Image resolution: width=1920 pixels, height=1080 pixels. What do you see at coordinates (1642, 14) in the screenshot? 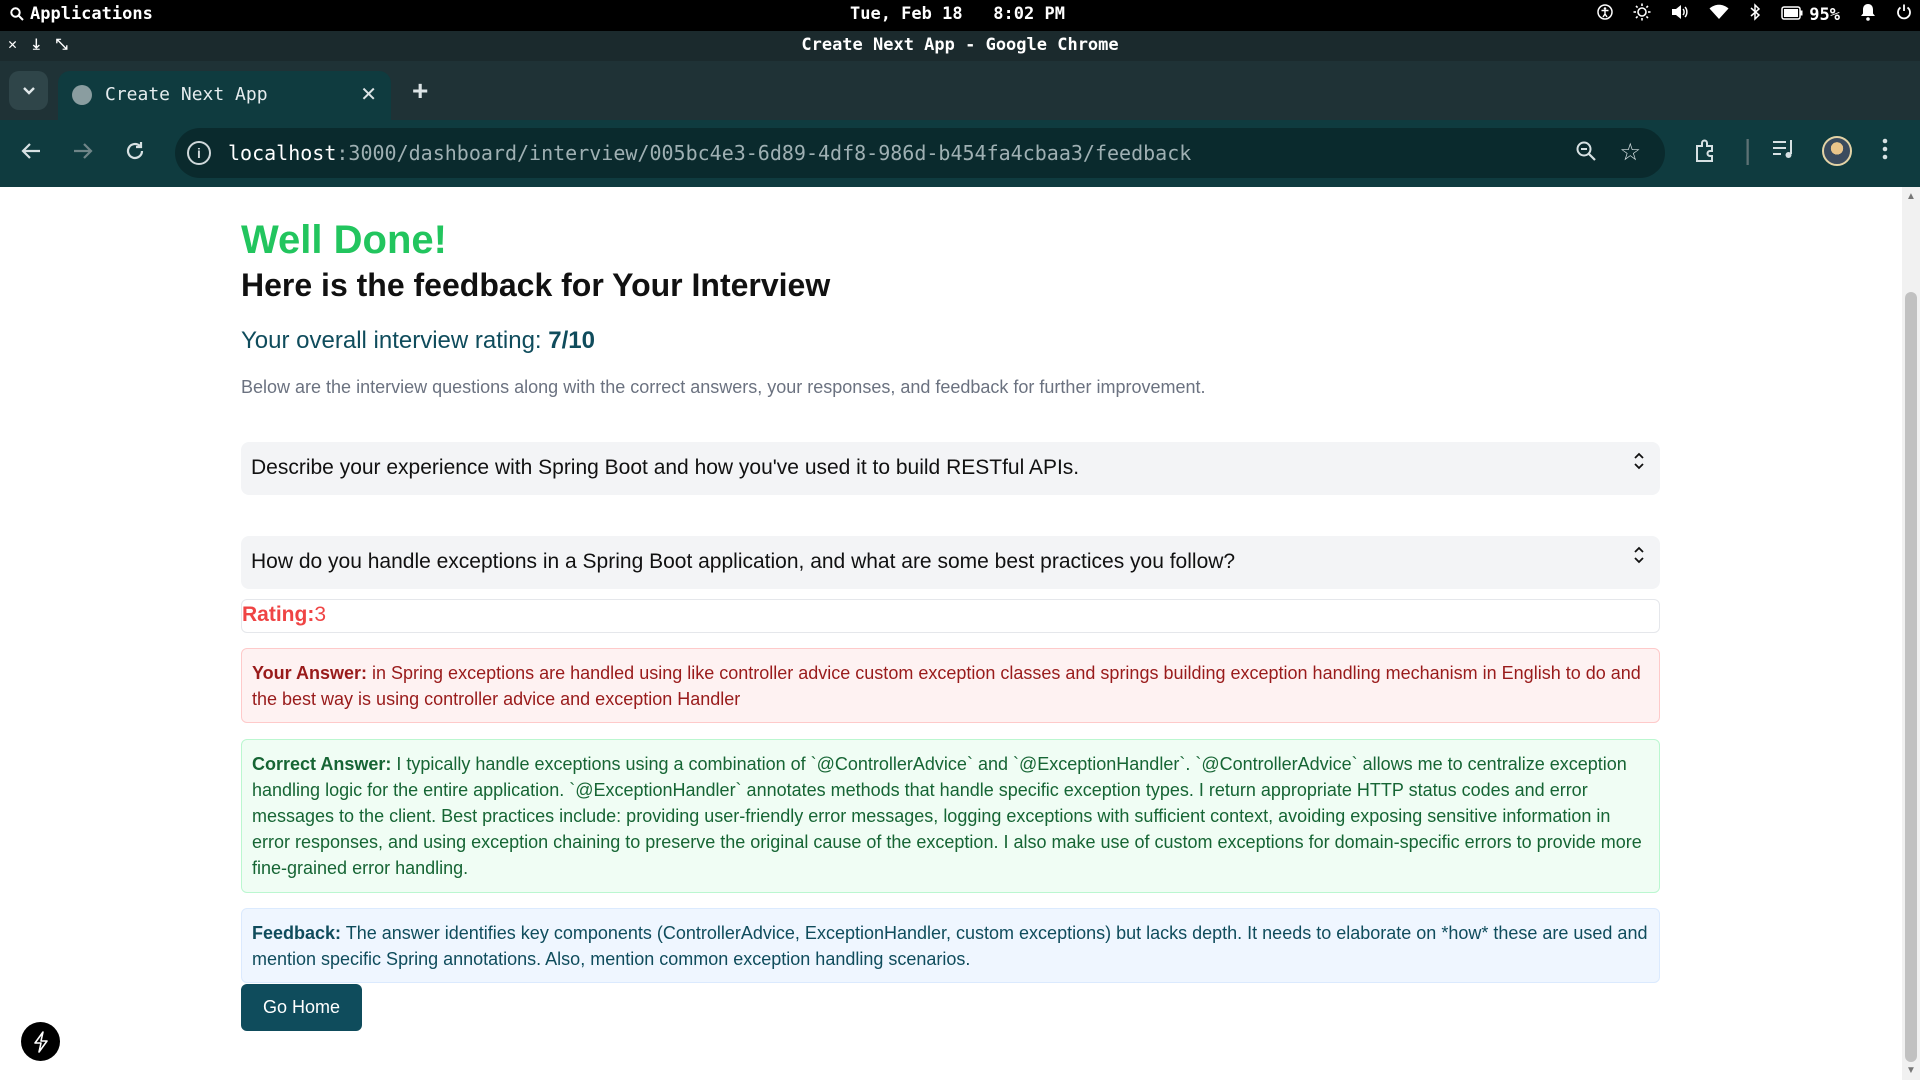
I see `brightness-icon` at bounding box center [1642, 14].